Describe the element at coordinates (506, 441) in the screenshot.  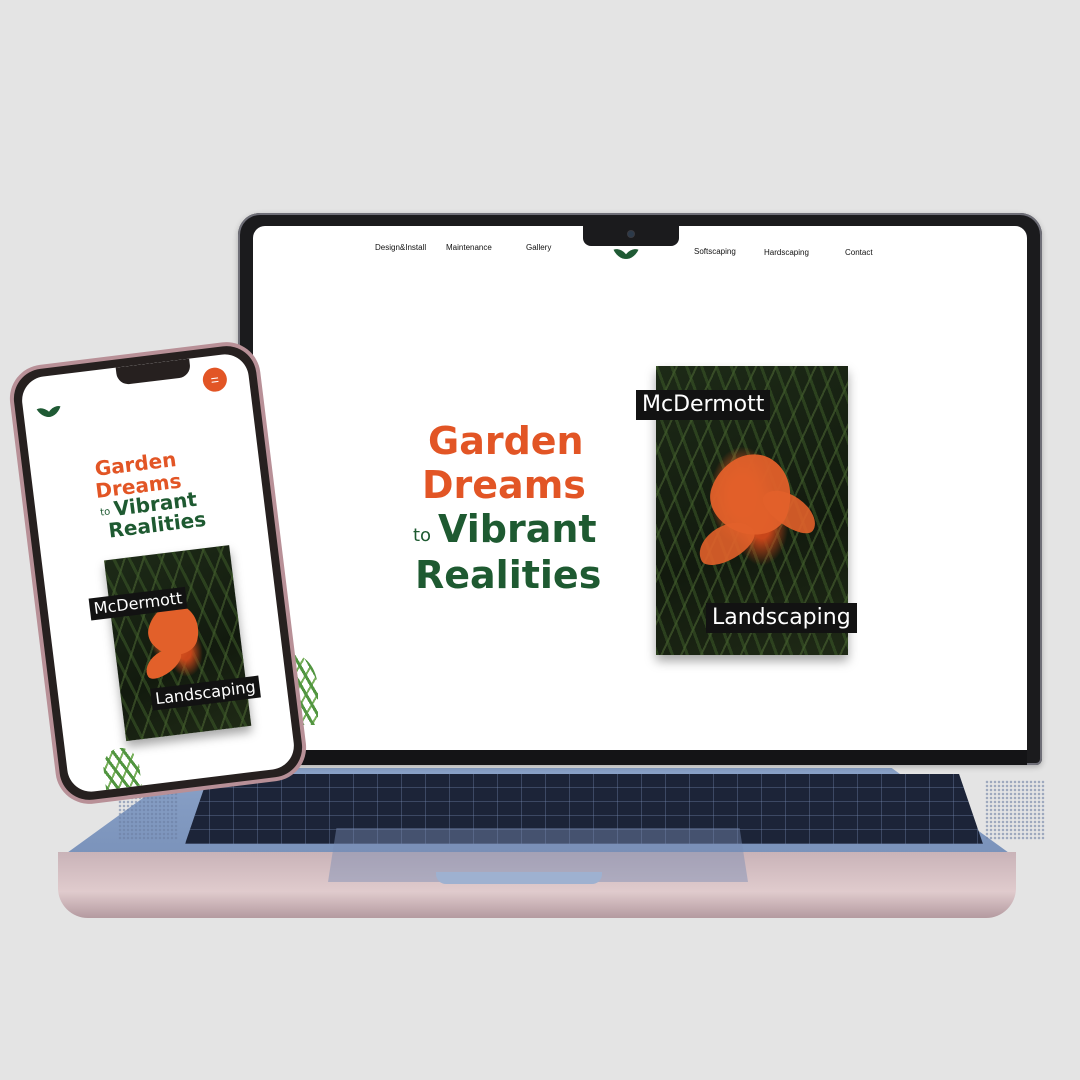
I see `hero-line-garden: Garden` at that location.